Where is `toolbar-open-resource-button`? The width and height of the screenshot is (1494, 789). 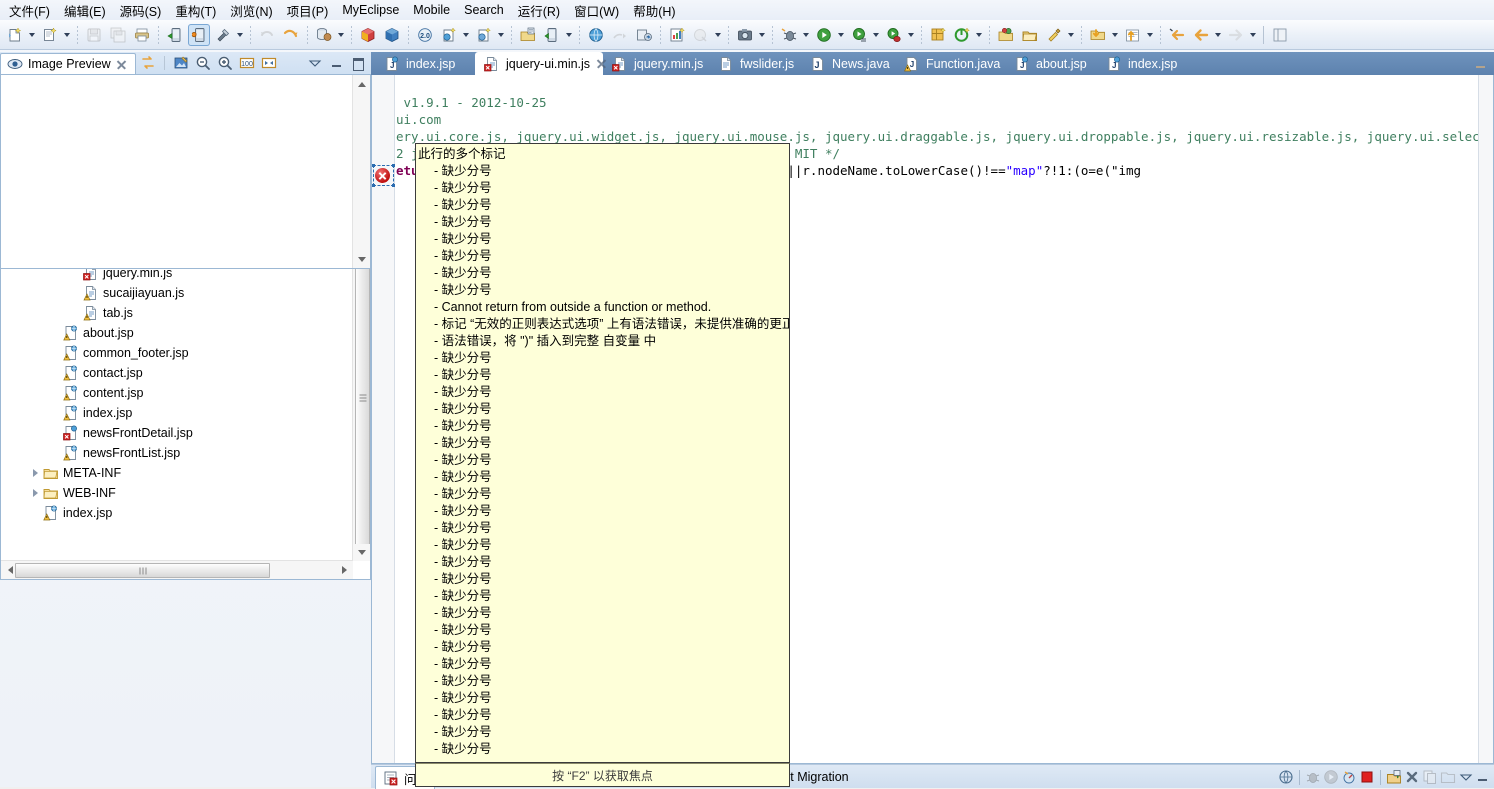
toolbar-open-resource-button is located at coordinates (1006, 35).